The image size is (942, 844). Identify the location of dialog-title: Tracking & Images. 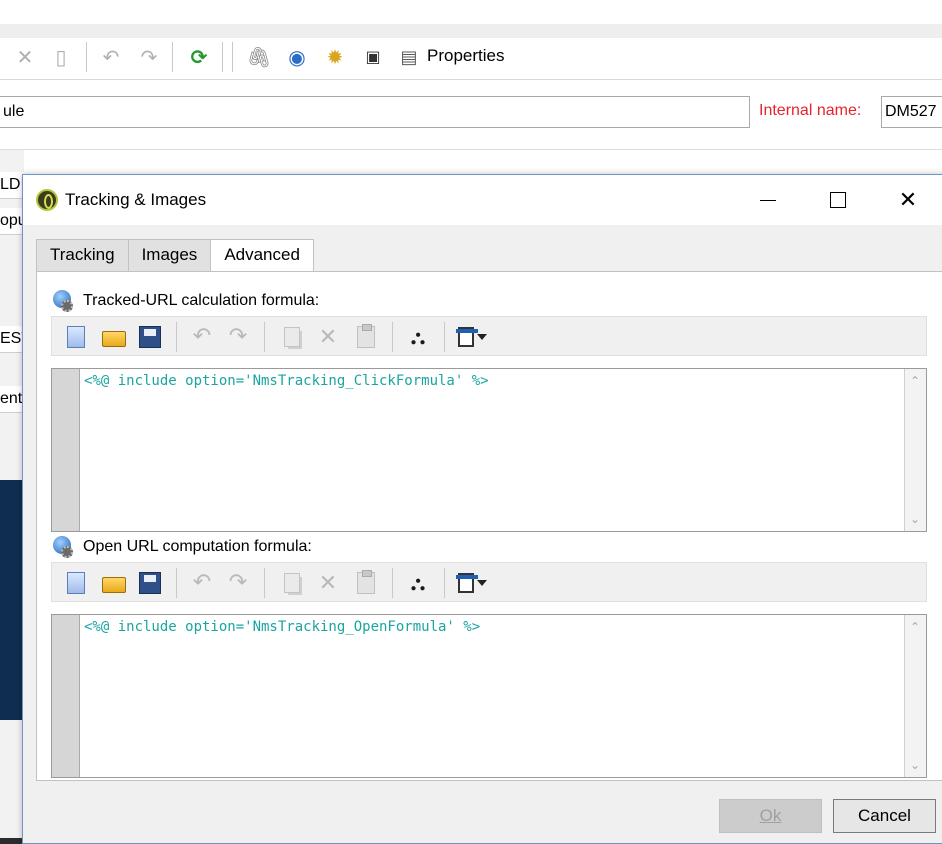
(136, 199).